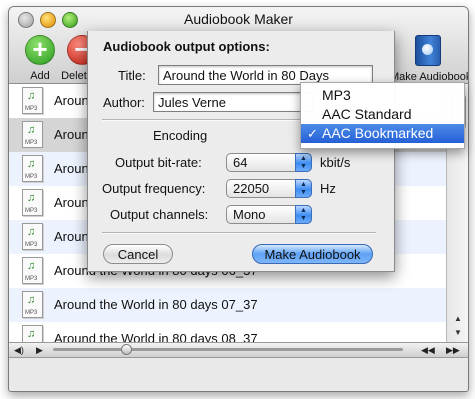  Describe the element at coordinates (457, 327) in the screenshot. I see `scroll-arrows: ▲ ▼` at that location.